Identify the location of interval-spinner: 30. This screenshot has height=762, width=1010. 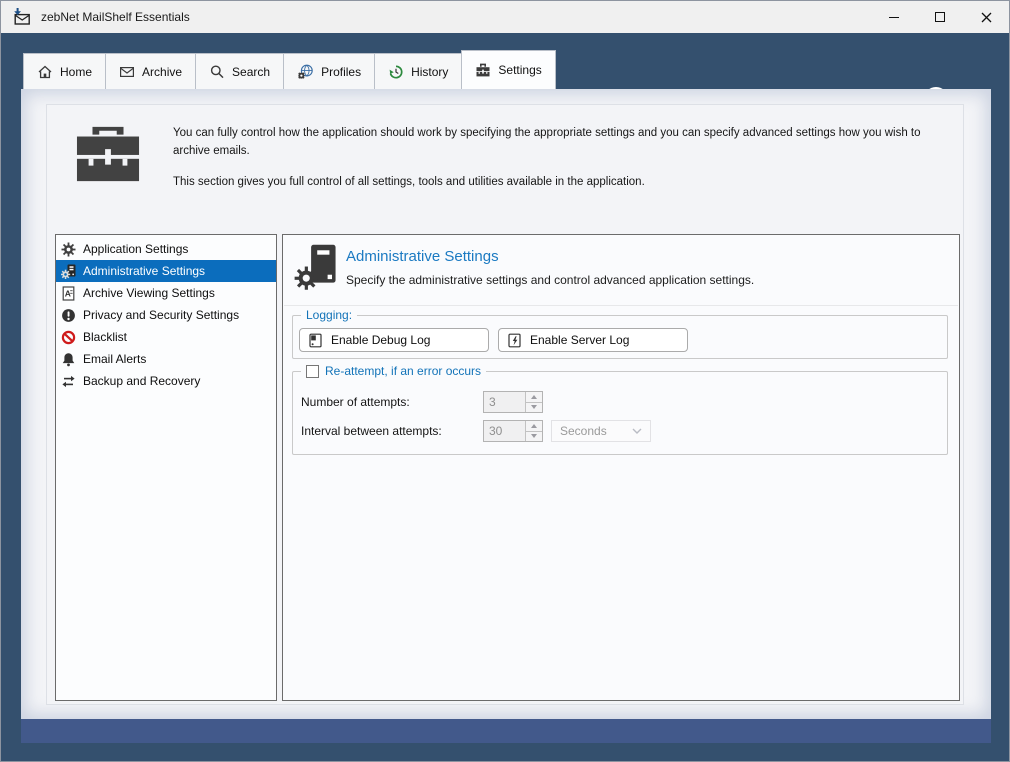
(513, 431).